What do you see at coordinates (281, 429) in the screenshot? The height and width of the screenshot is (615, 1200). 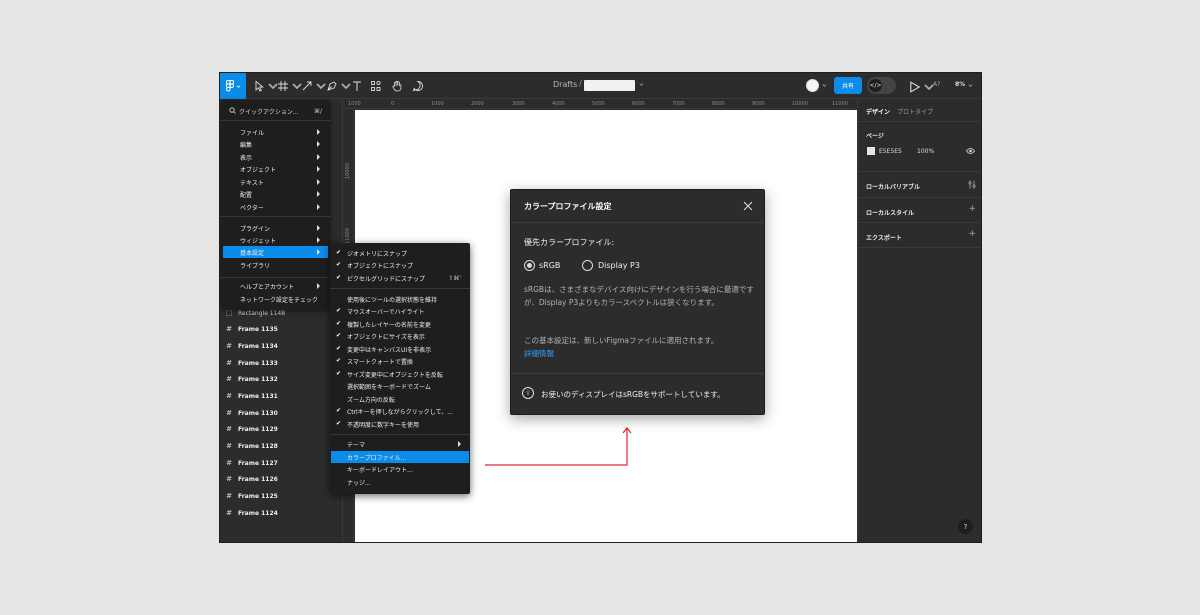 I see `layer-row: # Frame 1129` at bounding box center [281, 429].